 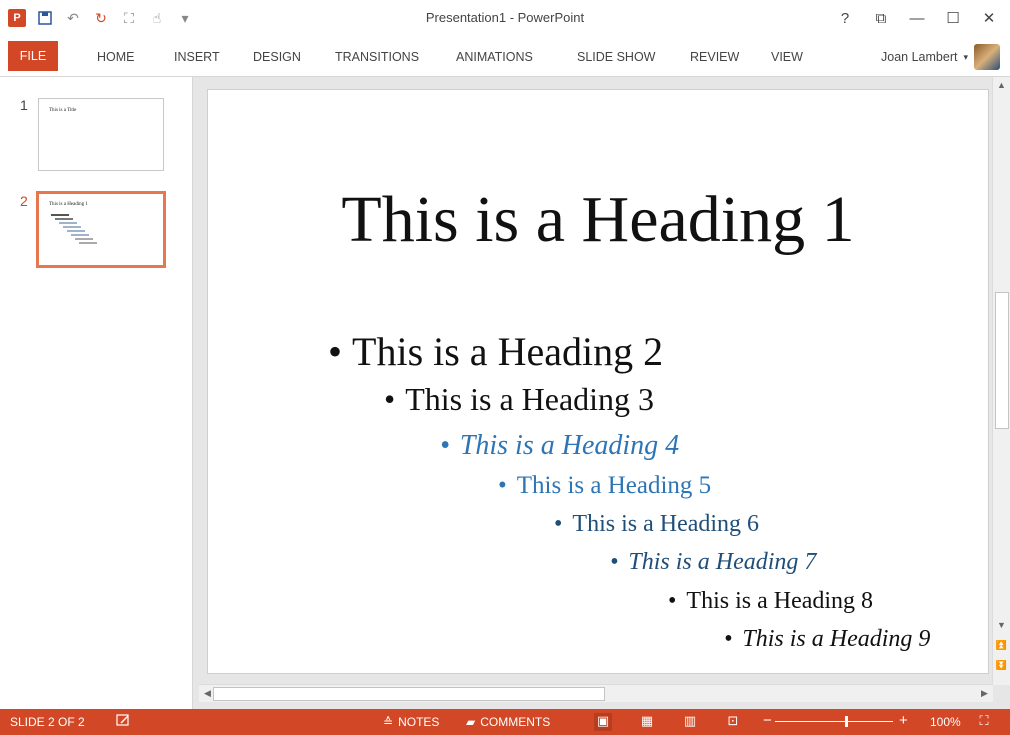 I want to click on bullet-heading-7: • This is a Heading 7, so click(x=713, y=562).